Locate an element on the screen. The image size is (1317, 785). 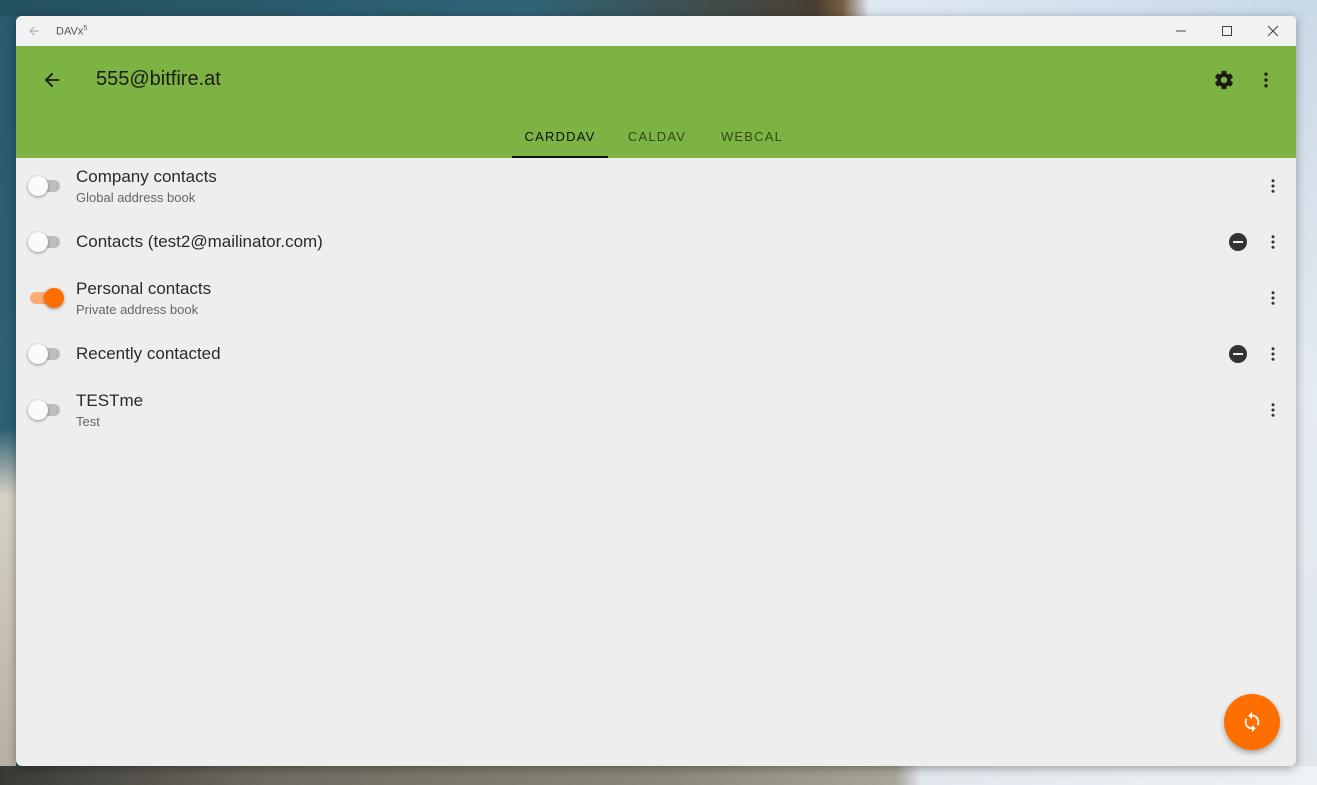
close-button is located at coordinates (1273, 31).